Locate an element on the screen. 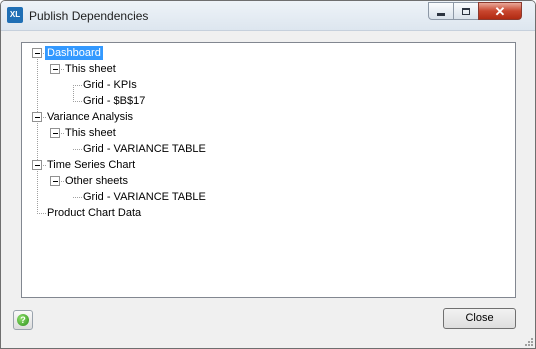 This screenshot has height=349, width=536. close-button: Close is located at coordinates (479, 318).